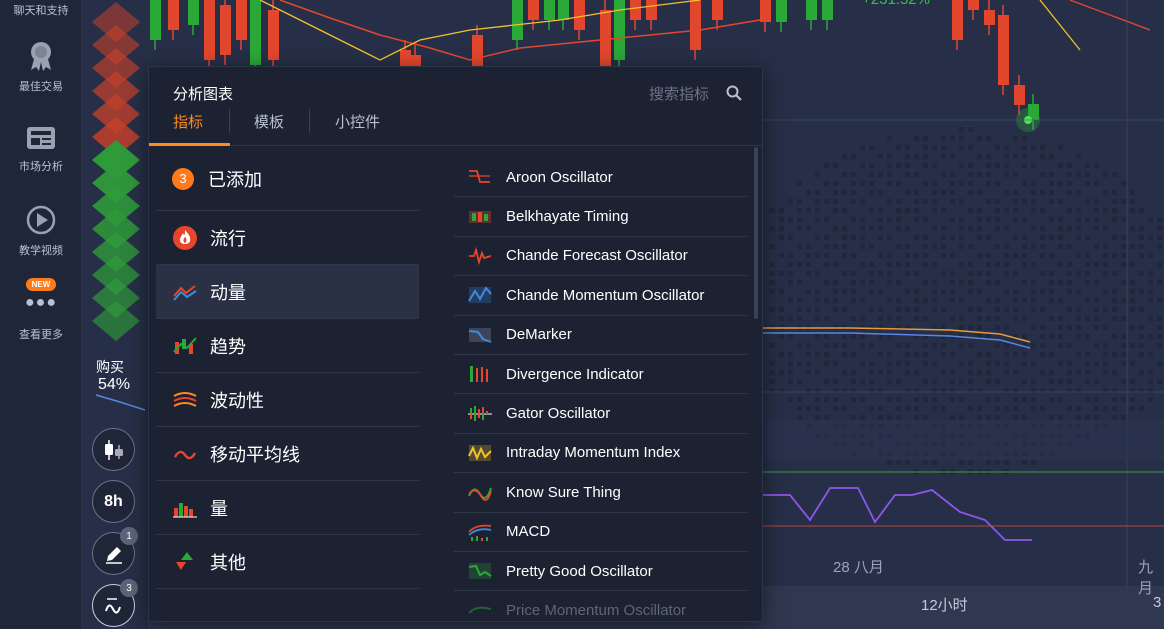  I want to click on indicator-item-demarker: DeMarker, so click(600, 335).